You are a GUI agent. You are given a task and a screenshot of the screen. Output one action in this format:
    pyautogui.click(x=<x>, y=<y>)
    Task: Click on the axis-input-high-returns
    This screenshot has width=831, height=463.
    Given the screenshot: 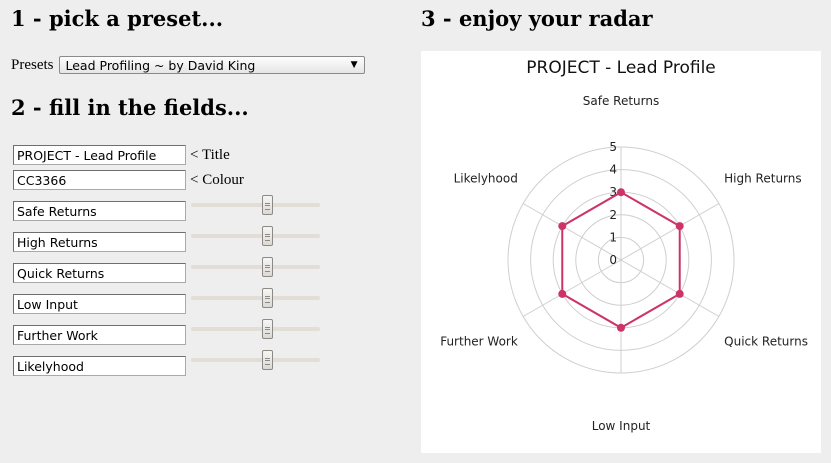 What is the action you would take?
    pyautogui.click(x=99, y=242)
    